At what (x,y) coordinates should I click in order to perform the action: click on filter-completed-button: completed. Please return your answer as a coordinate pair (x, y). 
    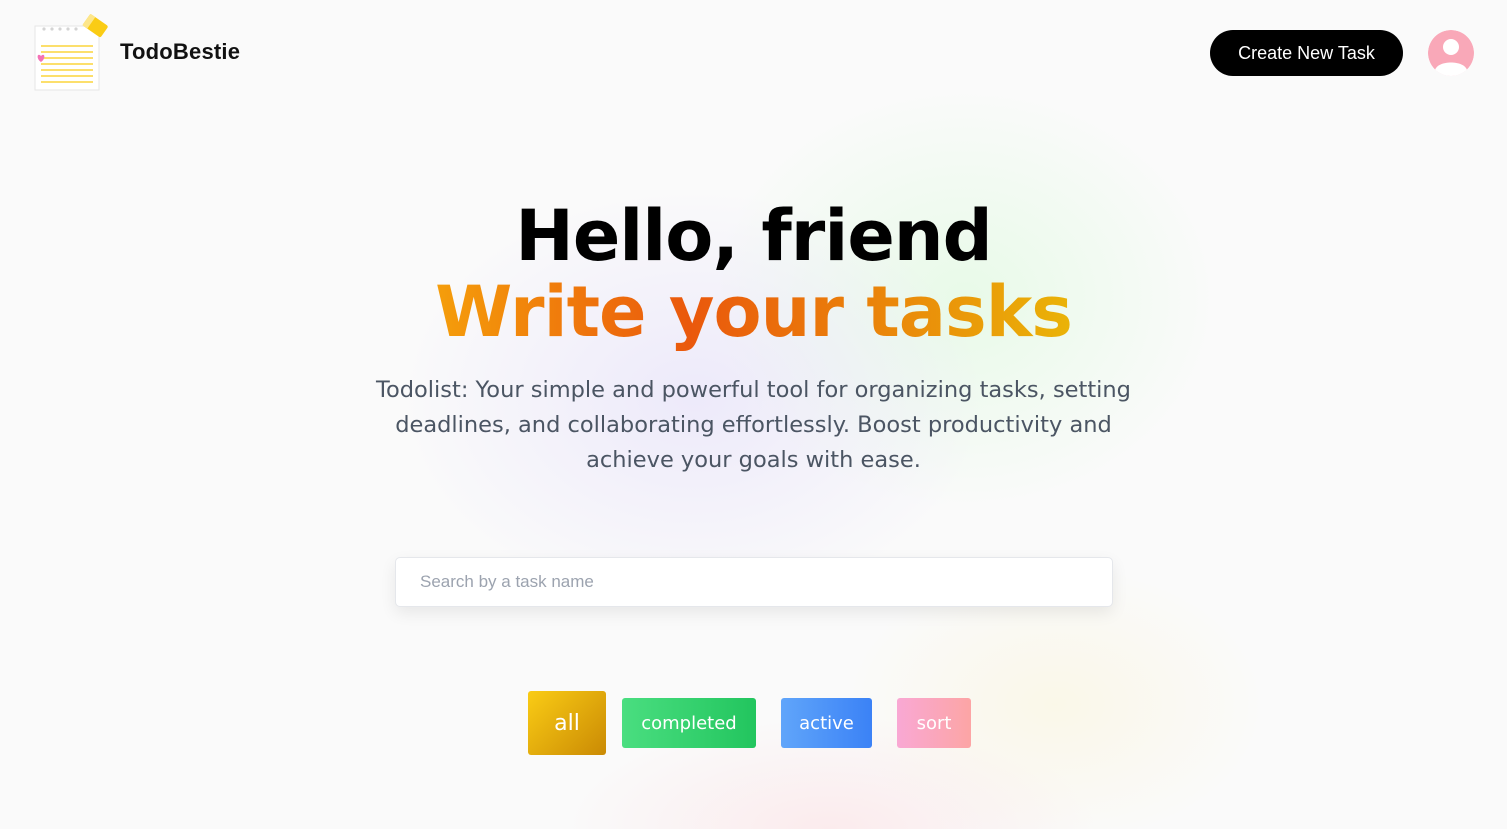
    Looking at the image, I should click on (689, 723).